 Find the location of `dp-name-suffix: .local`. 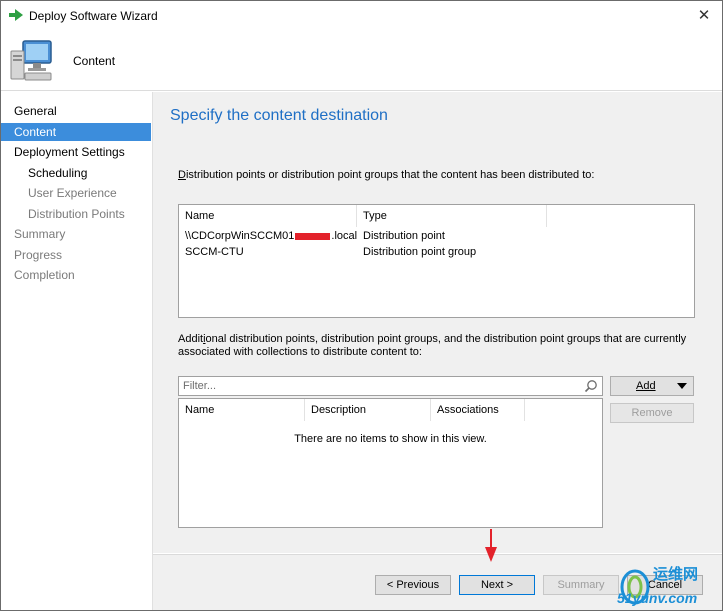

dp-name-suffix: .local is located at coordinates (344, 236).